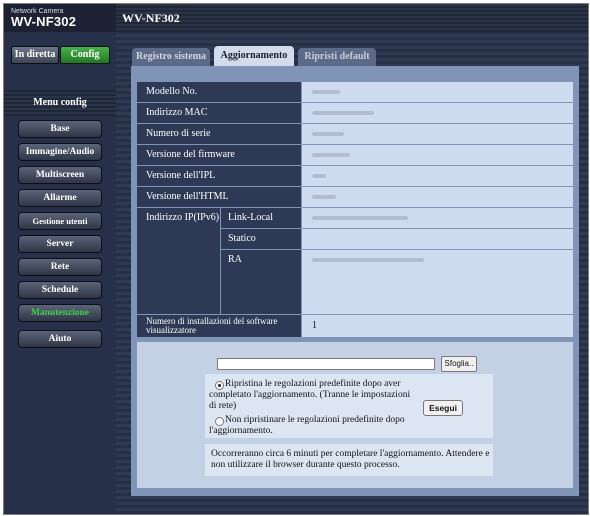 This screenshot has width=590, height=516. I want to click on static-label: Statico, so click(261, 239).